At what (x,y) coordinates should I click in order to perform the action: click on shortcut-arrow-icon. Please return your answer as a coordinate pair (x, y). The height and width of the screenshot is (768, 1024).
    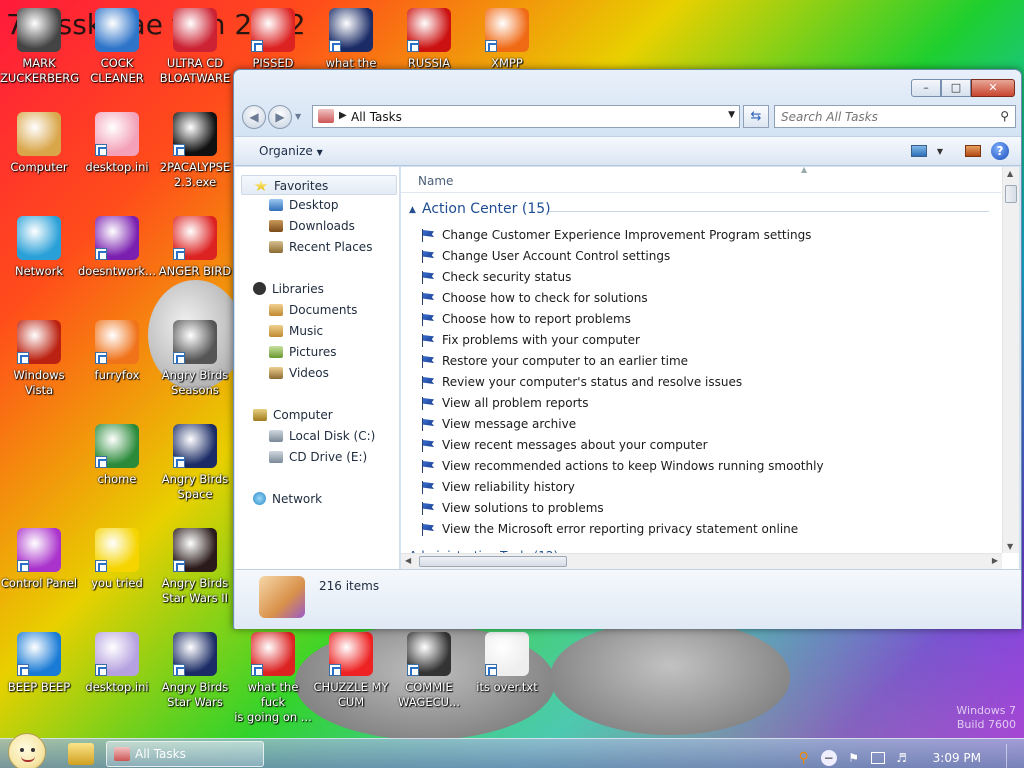
    Looking at the image, I should click on (179, 566).